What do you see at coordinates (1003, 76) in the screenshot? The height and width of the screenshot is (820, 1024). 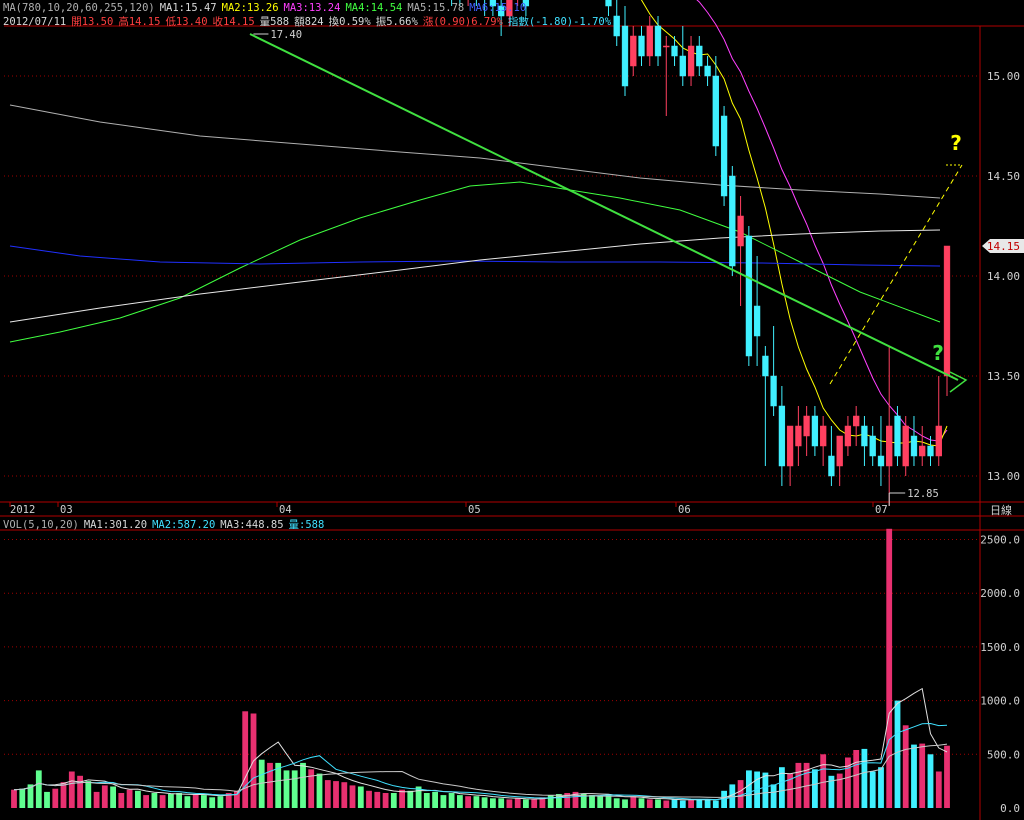 I see `price-tick-label: 15.00` at bounding box center [1003, 76].